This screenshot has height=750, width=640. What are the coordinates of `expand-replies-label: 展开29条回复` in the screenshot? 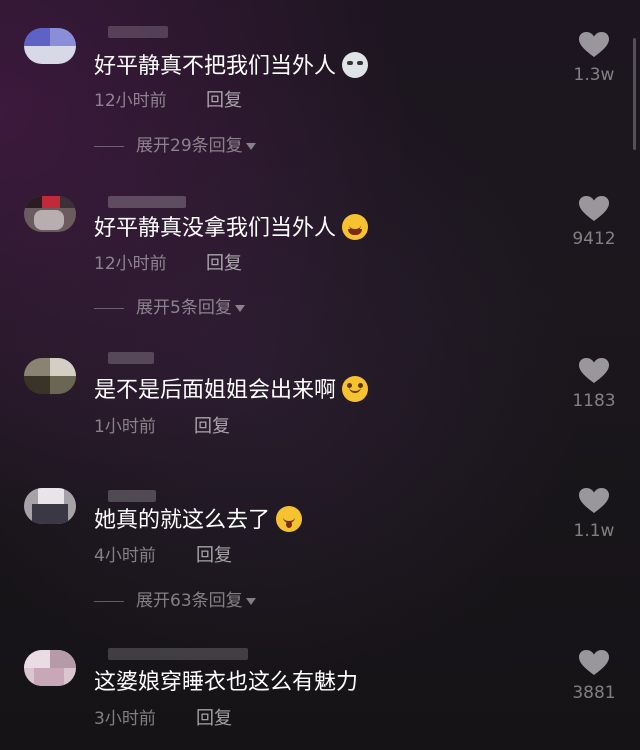 It's located at (189, 146).